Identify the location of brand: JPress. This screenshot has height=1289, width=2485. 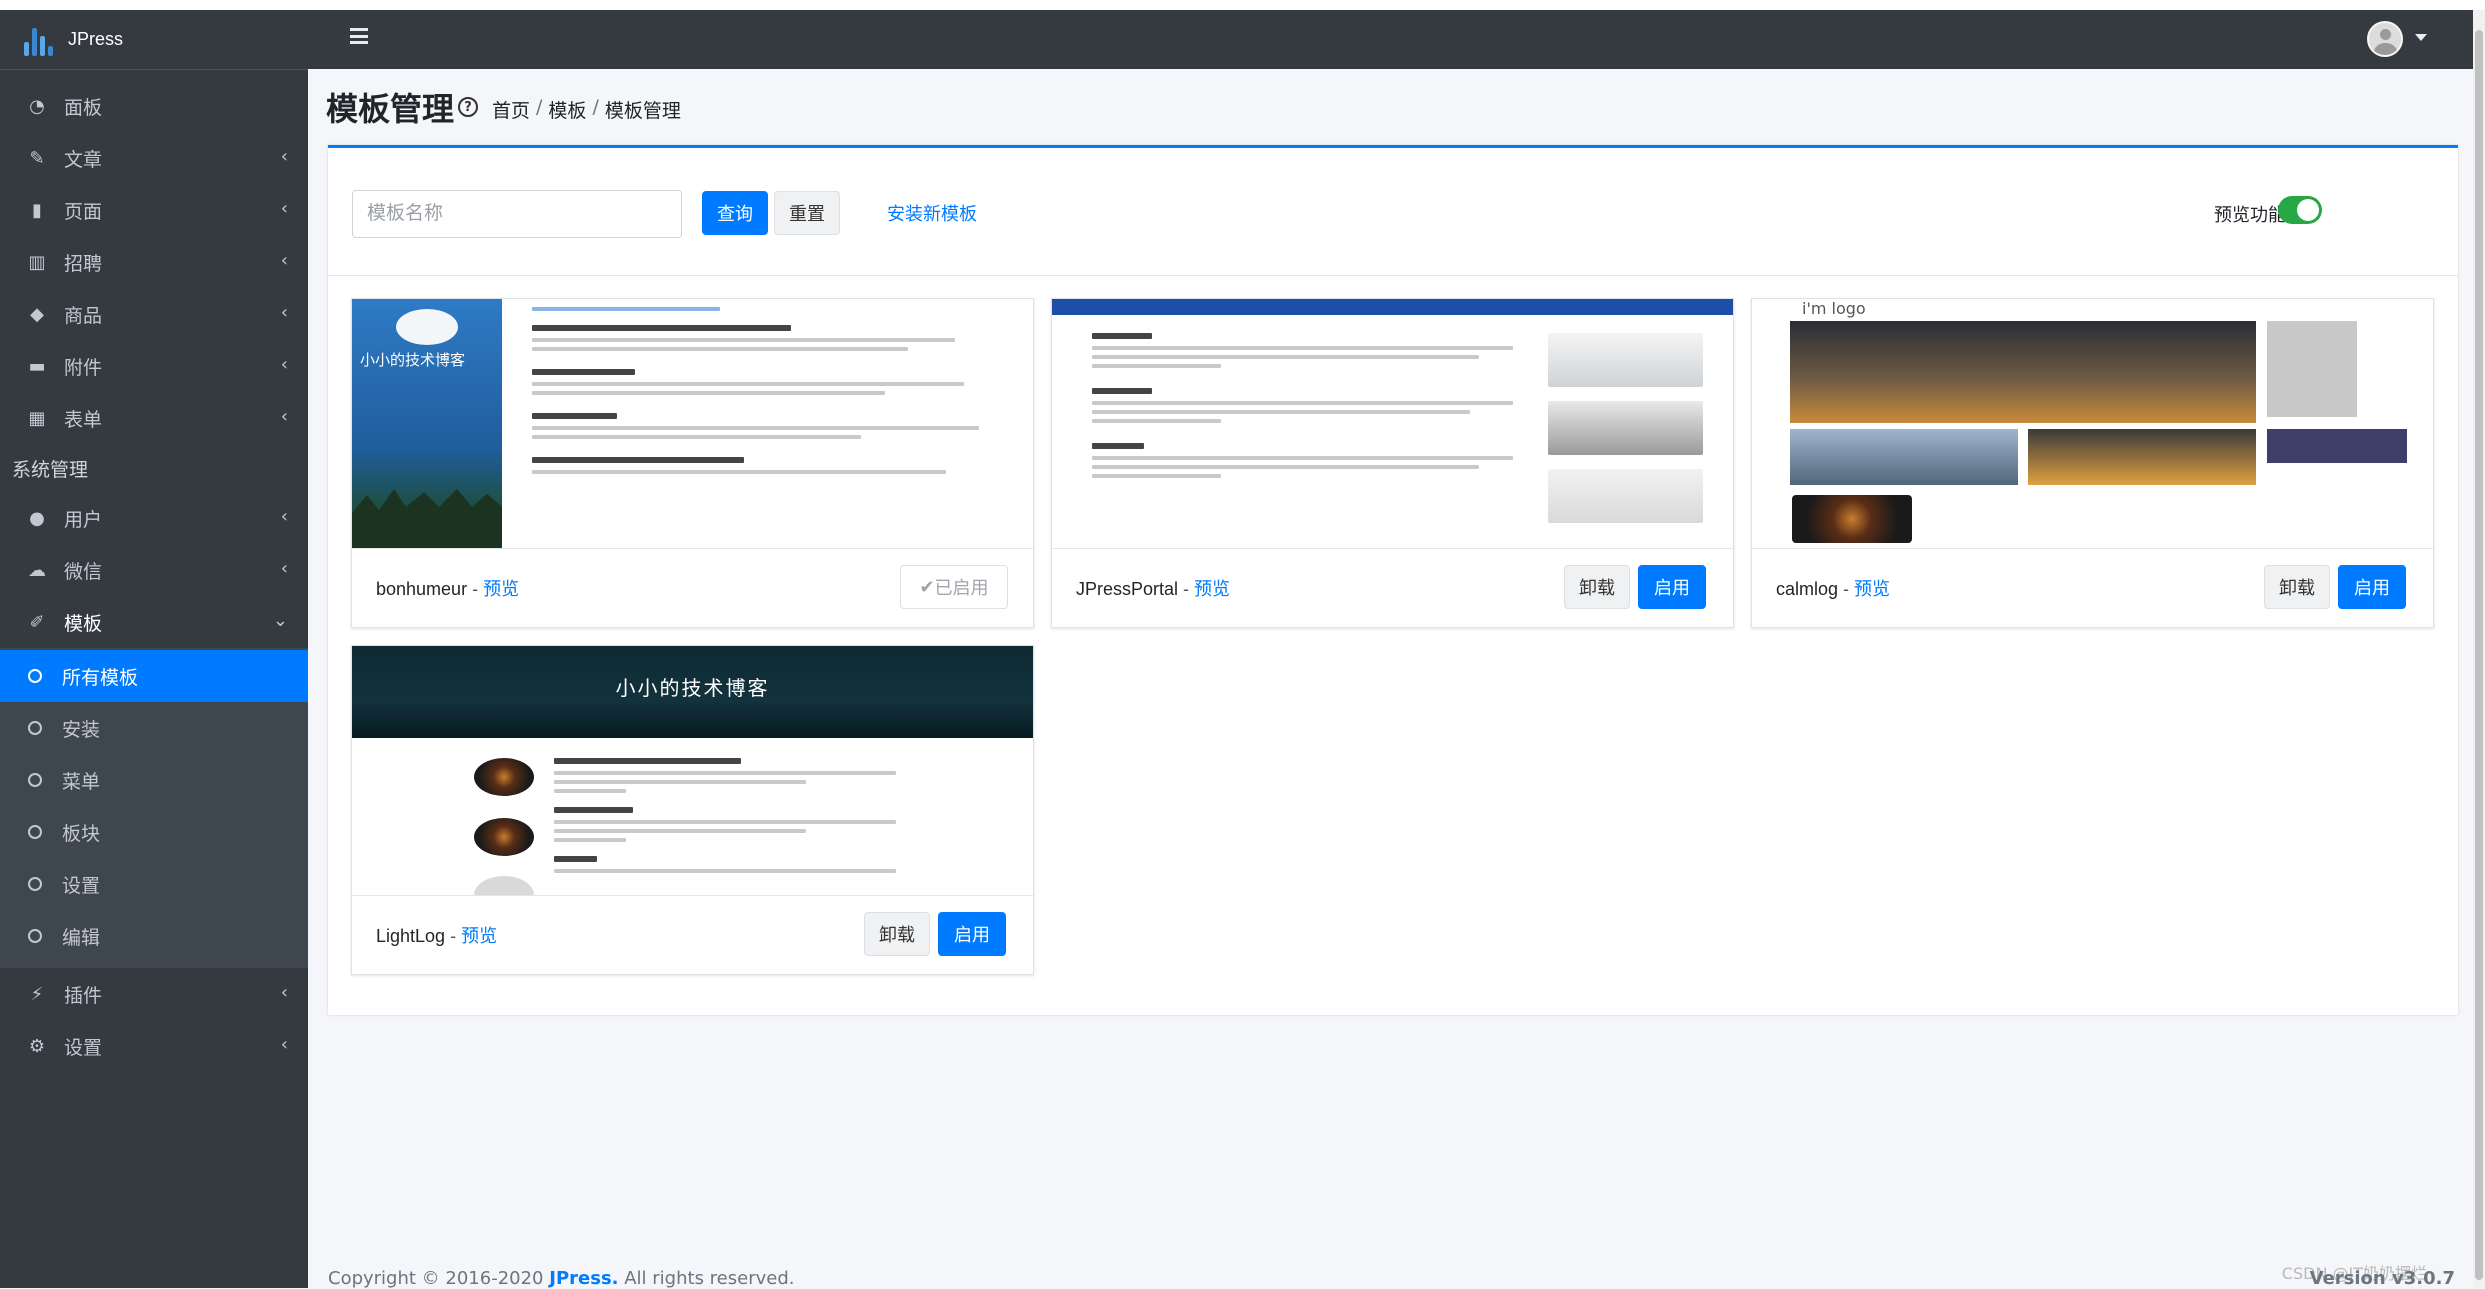
(154, 40).